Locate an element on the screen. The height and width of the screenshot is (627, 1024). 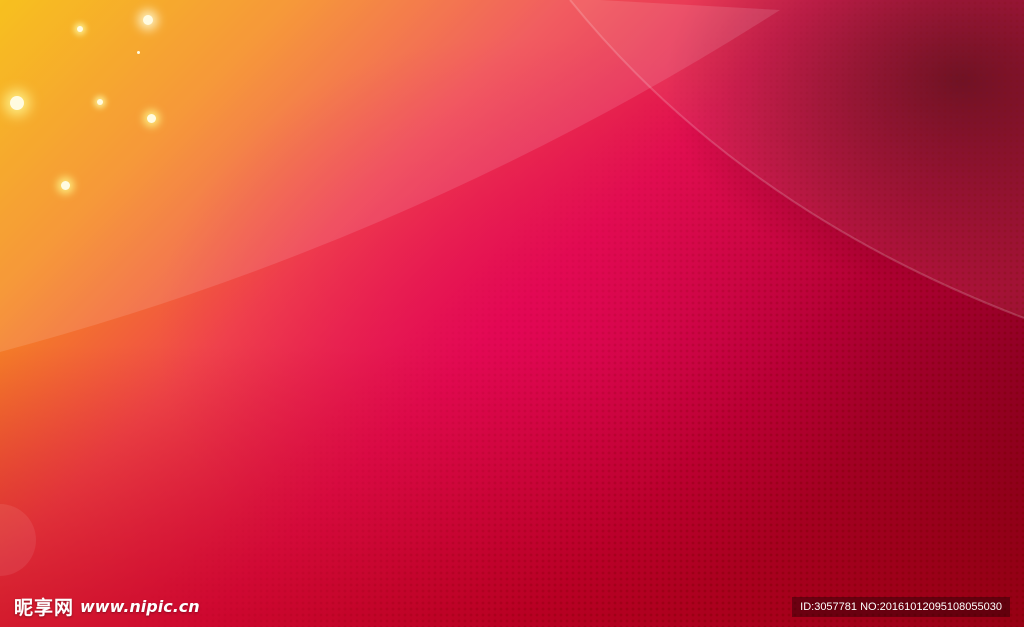
watermark-logo: 昵享网 www.nipic.cn is located at coordinates (107, 606).